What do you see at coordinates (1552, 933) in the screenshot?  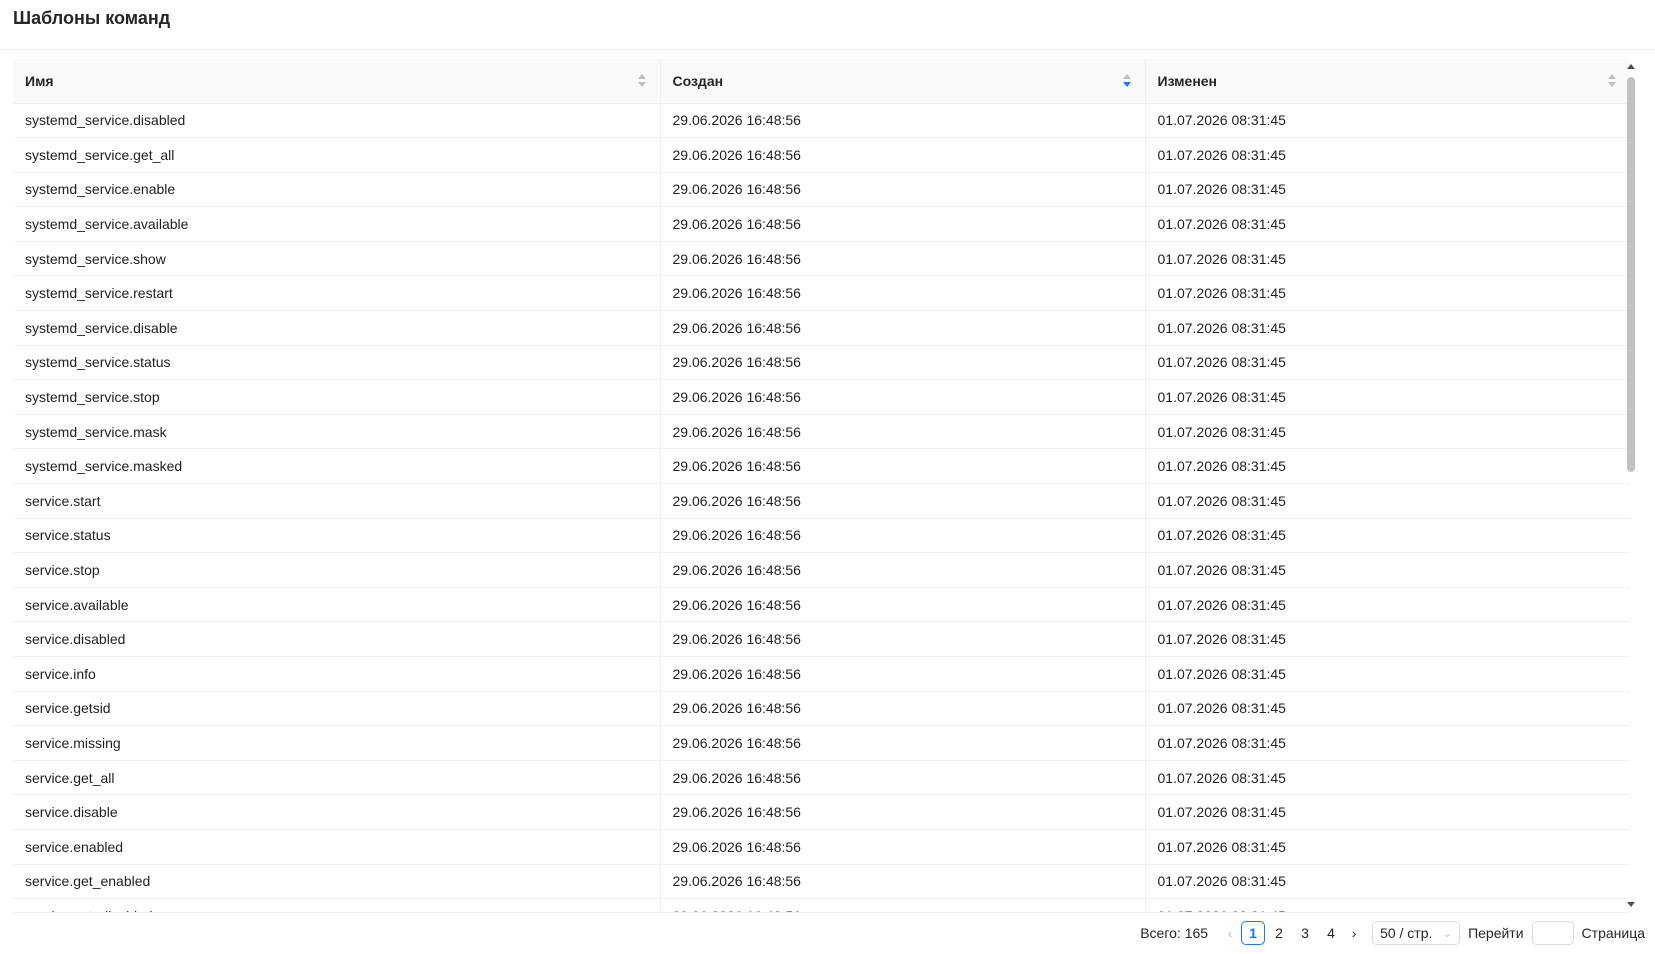 I see `jump-page-input` at bounding box center [1552, 933].